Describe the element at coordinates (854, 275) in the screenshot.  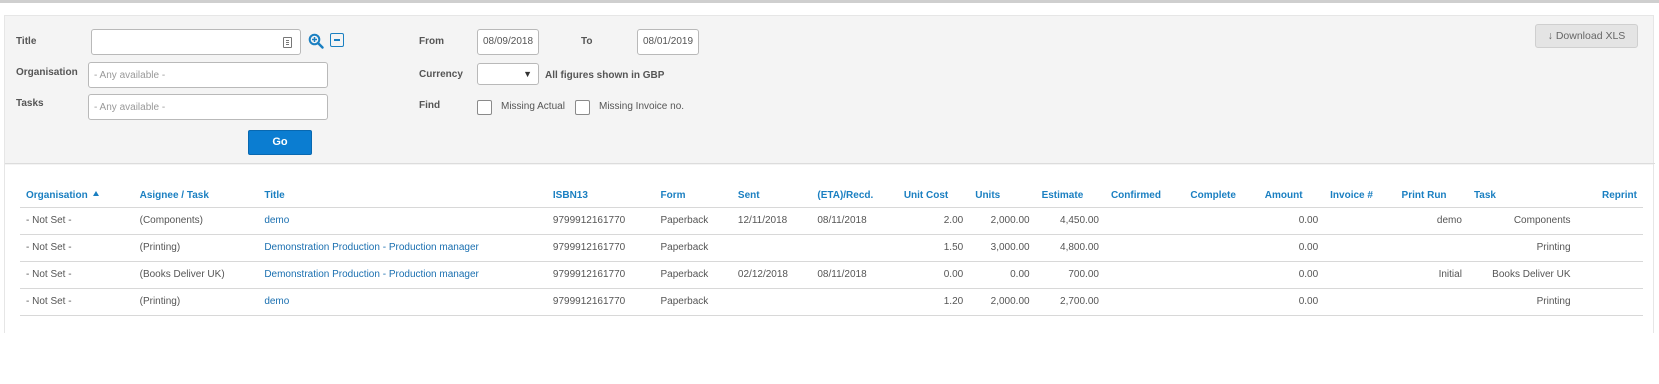
I see `cell-recd: 08/11/2018` at that location.